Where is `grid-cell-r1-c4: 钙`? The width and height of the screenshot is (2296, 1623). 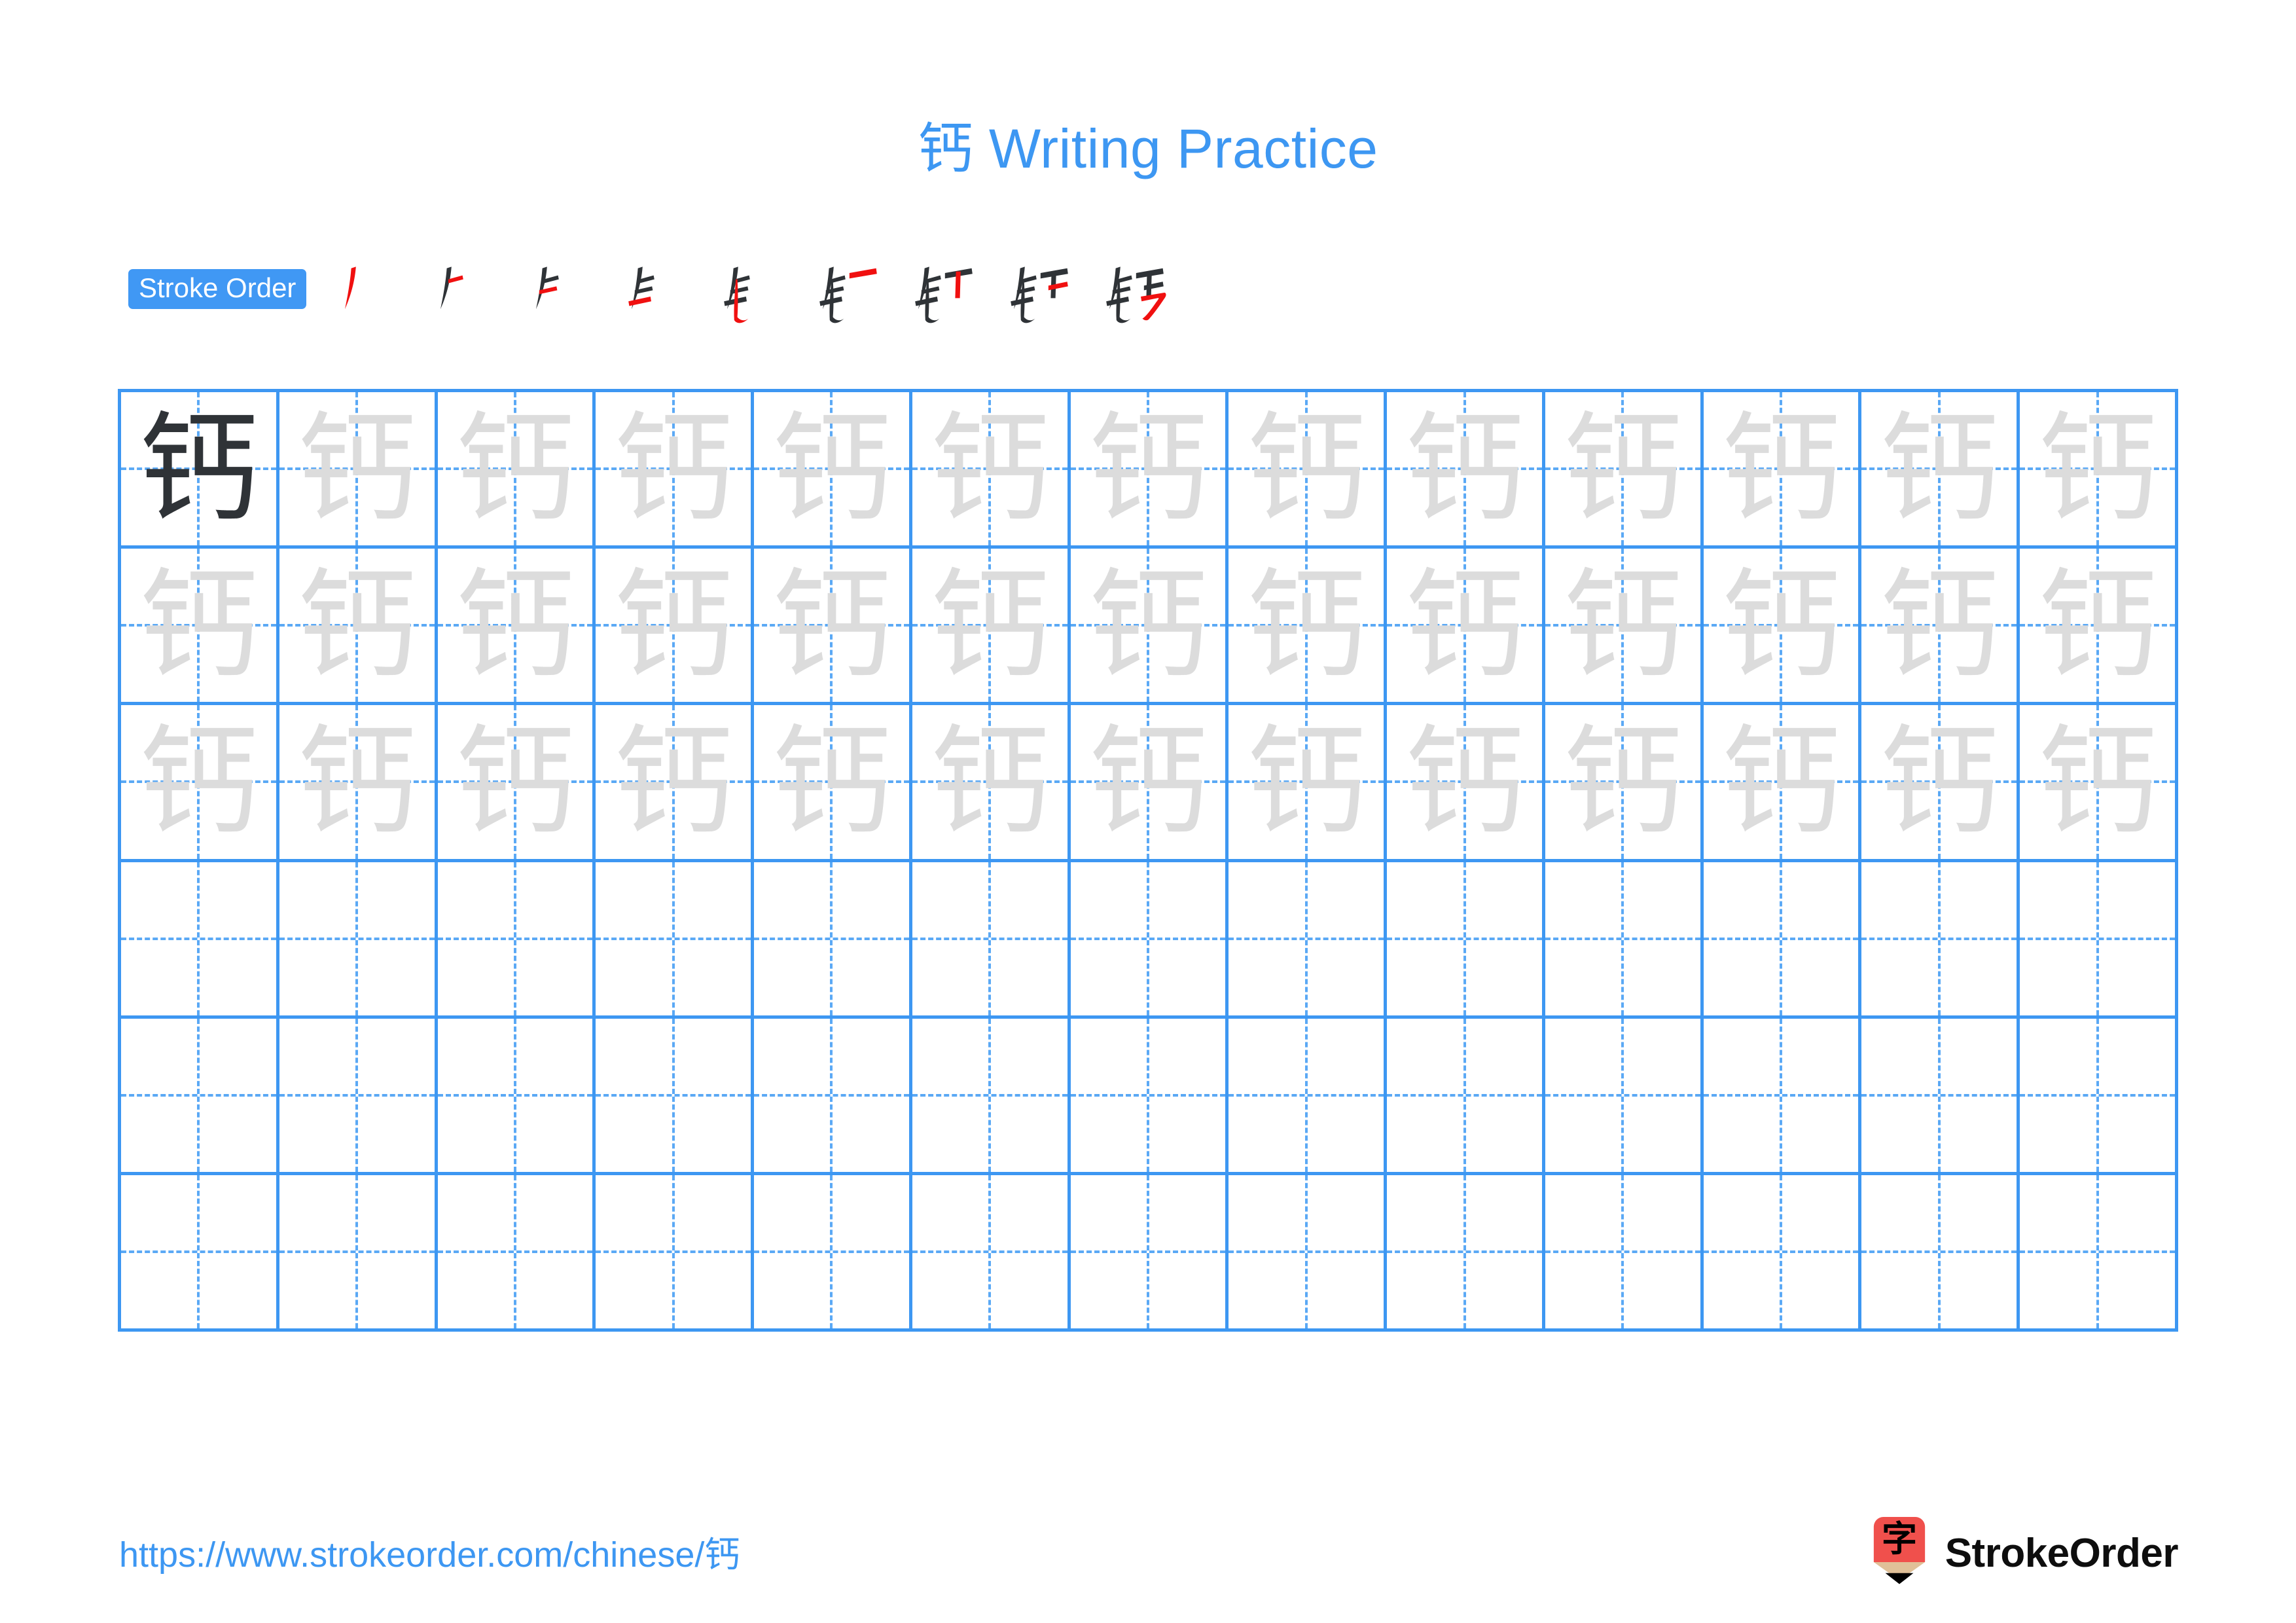
grid-cell-r1-c4: 钙 is located at coordinates (675, 470).